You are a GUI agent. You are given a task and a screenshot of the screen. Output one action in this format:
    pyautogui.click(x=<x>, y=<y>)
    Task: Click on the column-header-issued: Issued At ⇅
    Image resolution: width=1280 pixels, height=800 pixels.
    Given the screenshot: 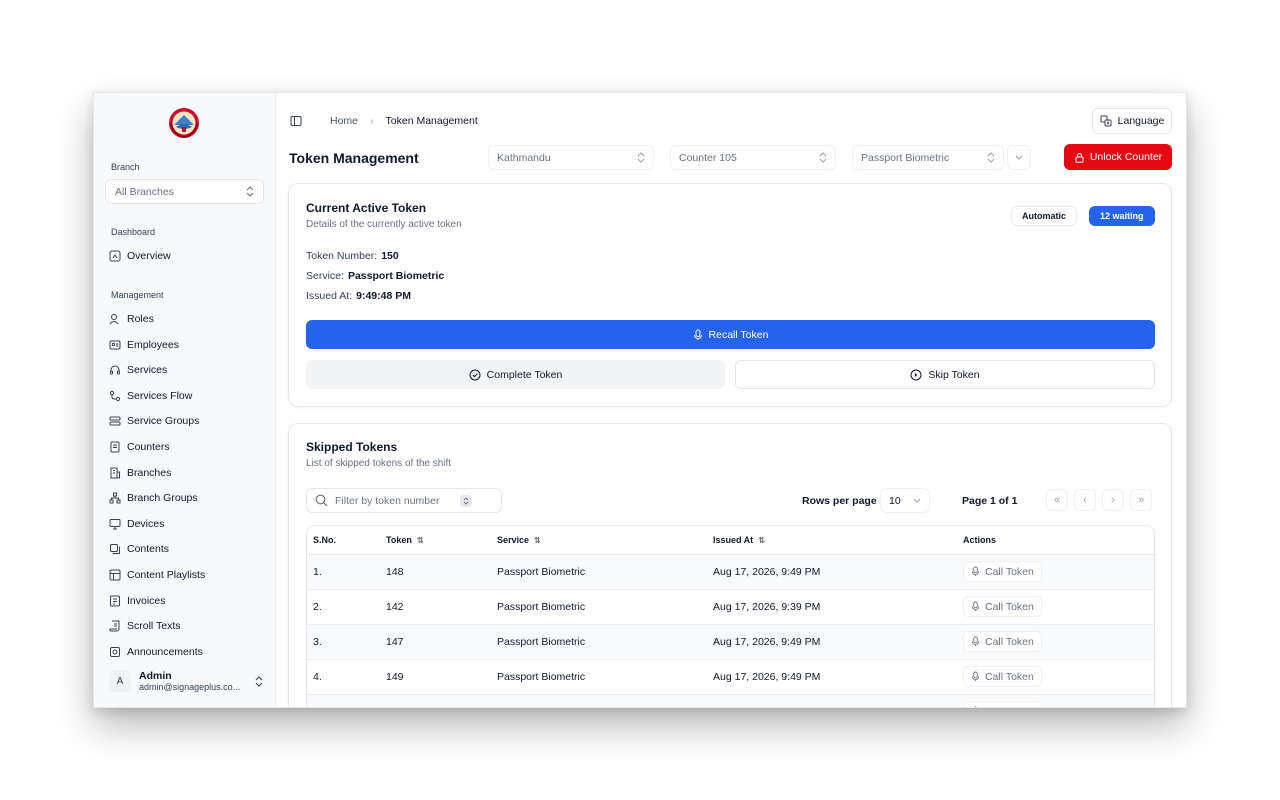 What is the action you would take?
    pyautogui.click(x=832, y=540)
    